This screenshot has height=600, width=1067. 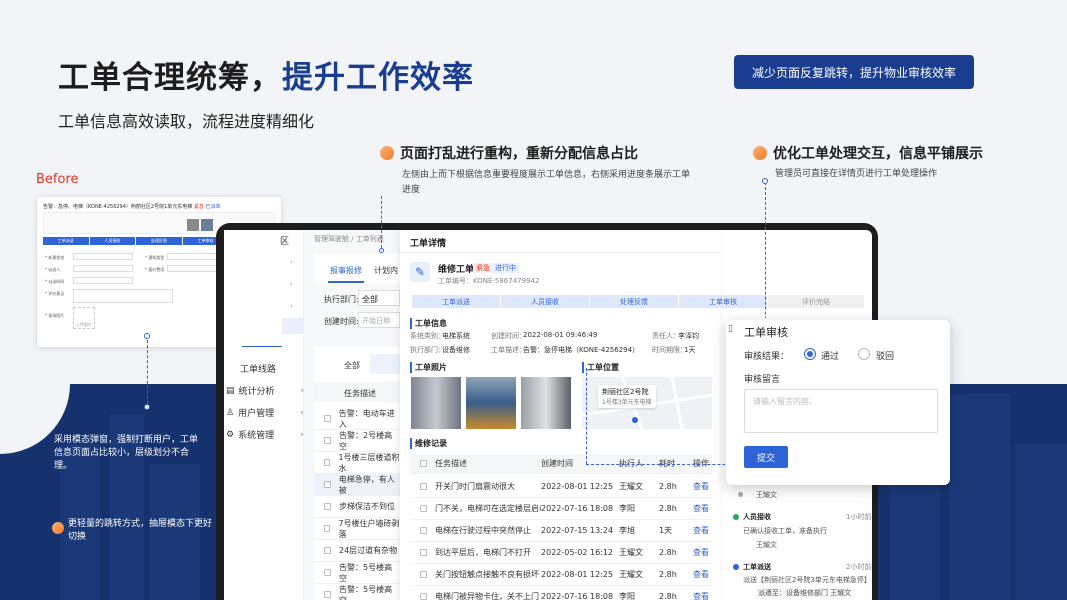 What do you see at coordinates (757, 567) in the screenshot?
I see `timeline-title: 工单派送` at bounding box center [757, 567].